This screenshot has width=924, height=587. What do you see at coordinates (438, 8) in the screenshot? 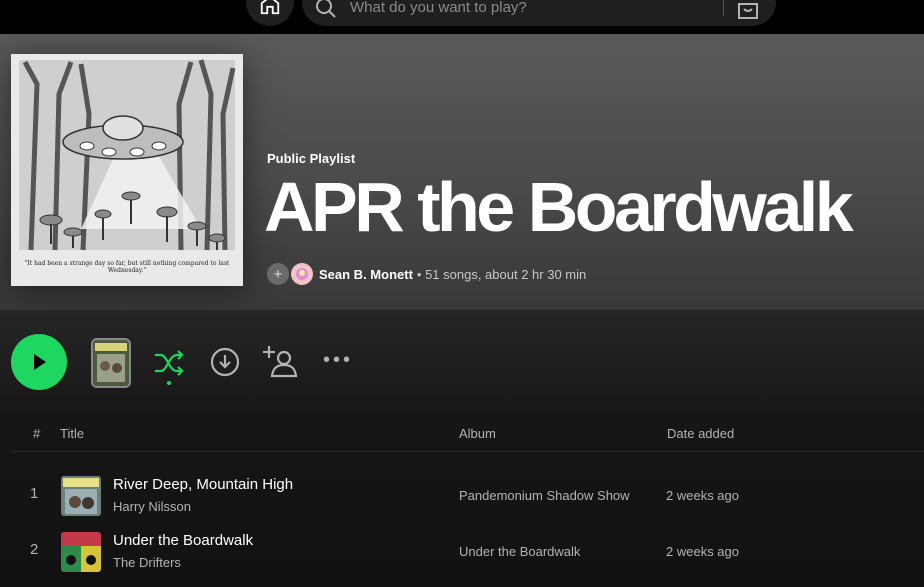
I see `search-input: What do you want to play?` at bounding box center [438, 8].